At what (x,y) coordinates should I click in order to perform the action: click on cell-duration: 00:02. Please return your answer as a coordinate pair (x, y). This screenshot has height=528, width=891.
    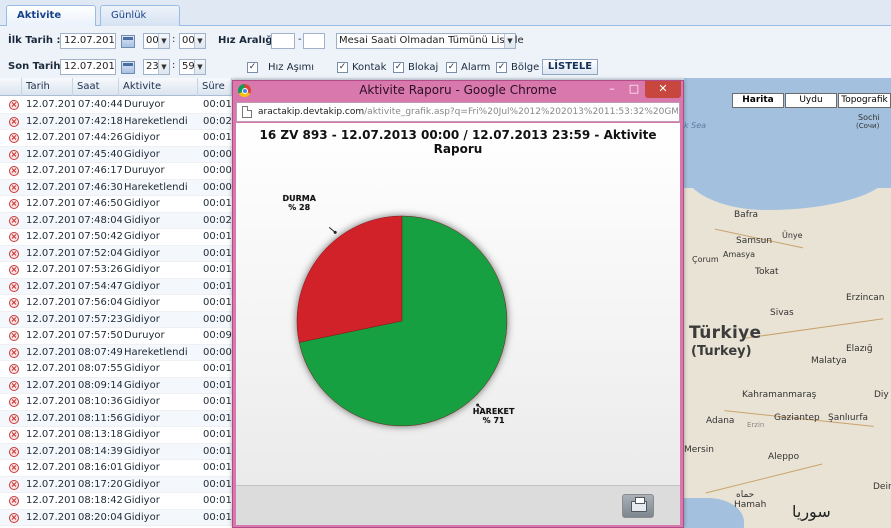
    Looking at the image, I should click on (217, 220).